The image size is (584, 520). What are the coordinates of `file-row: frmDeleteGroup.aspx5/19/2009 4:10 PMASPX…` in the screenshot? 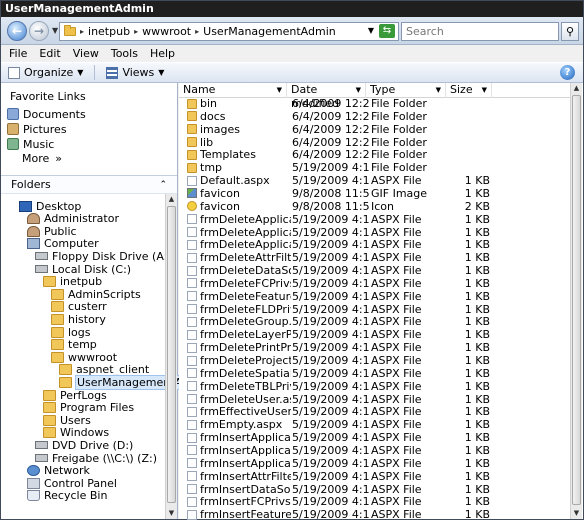 It's located at (374, 321).